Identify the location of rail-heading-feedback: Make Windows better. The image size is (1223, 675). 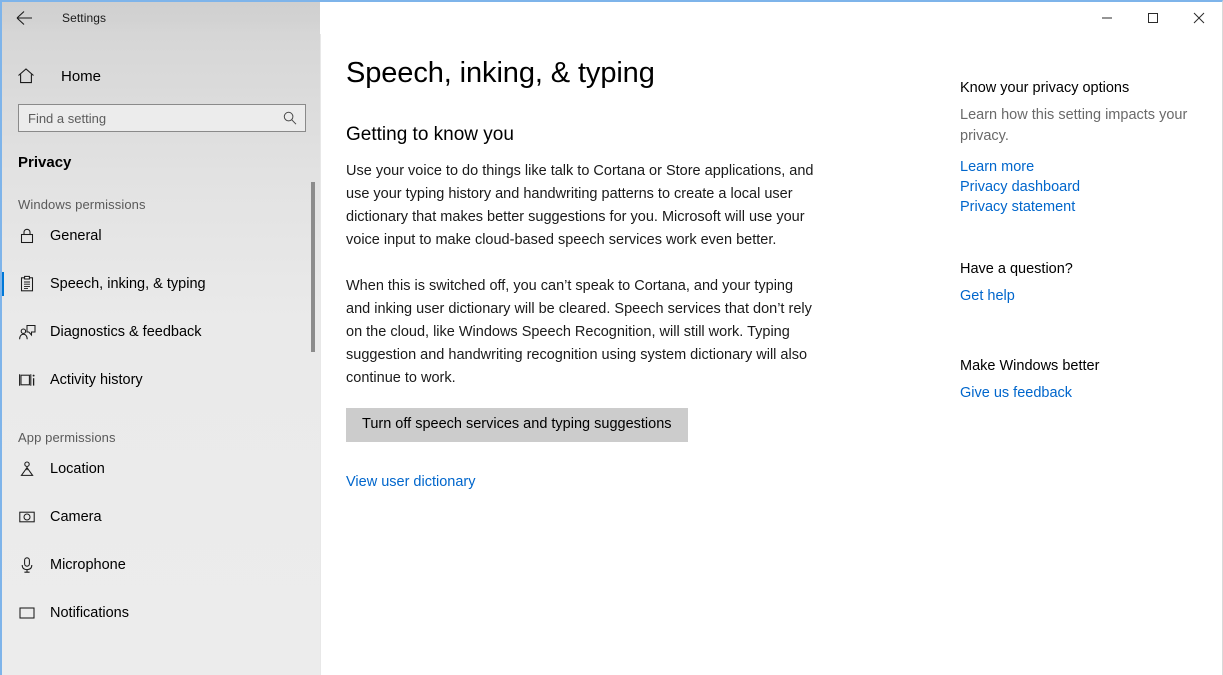
(1030, 366).